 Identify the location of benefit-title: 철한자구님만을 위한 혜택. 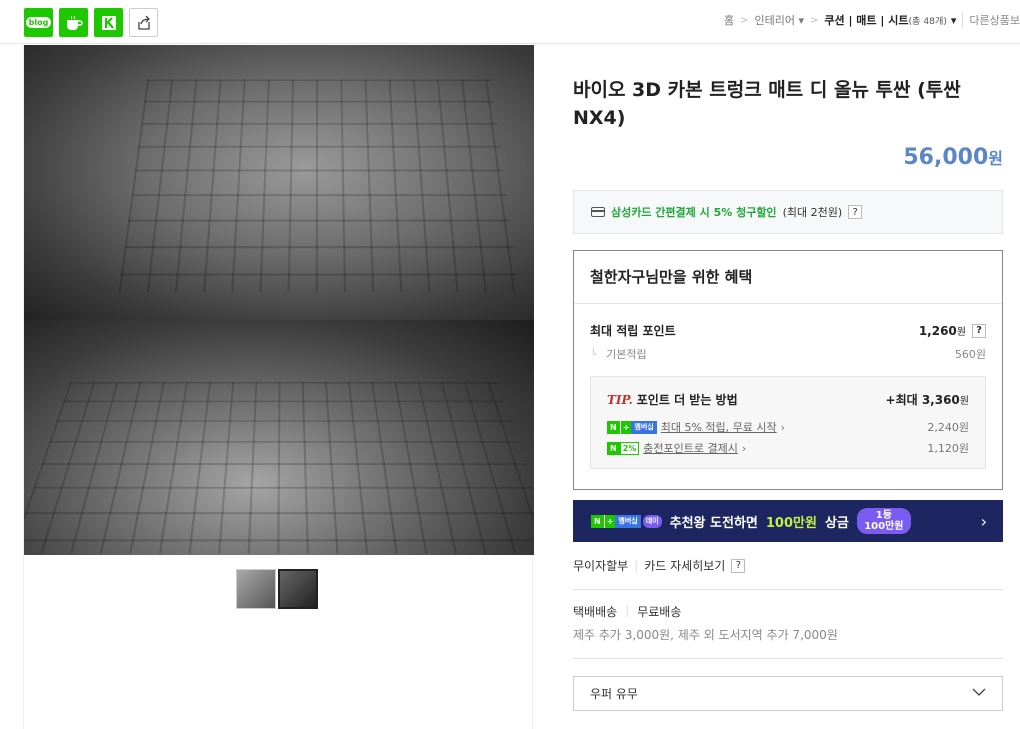
(671, 277).